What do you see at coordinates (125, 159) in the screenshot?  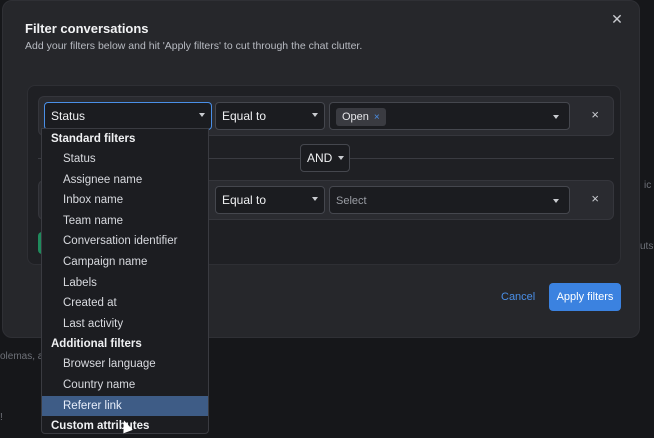 I see `dropdown-option: Status` at bounding box center [125, 159].